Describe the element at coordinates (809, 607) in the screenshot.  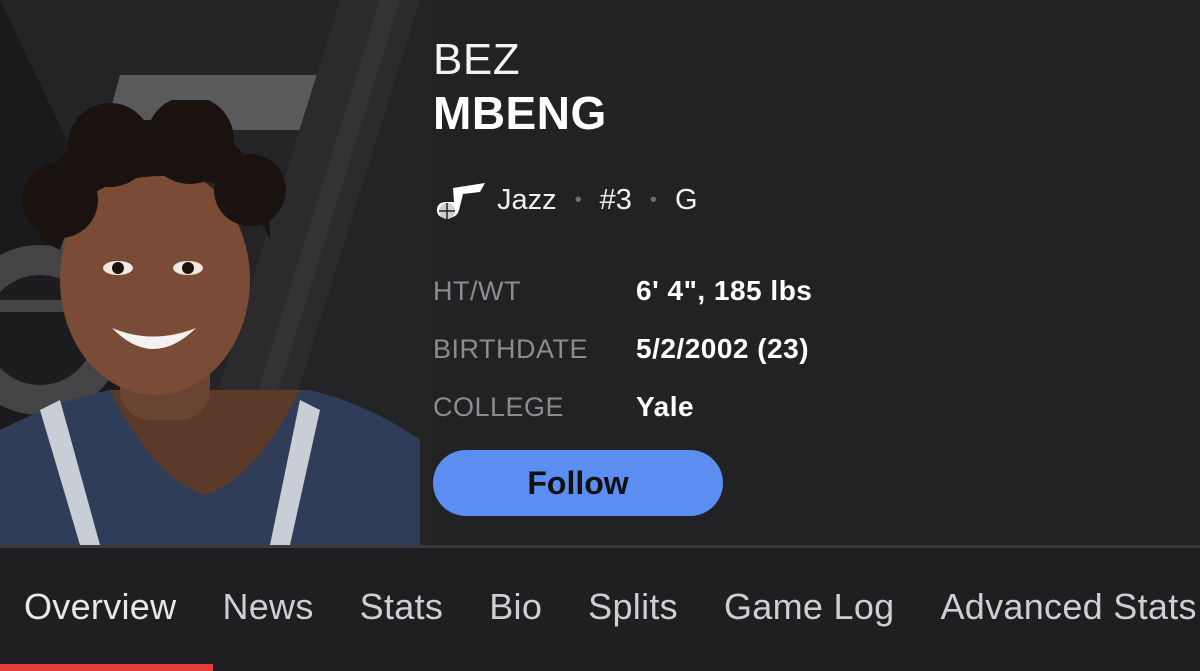
I see `tab-game-log: Game Log` at that location.